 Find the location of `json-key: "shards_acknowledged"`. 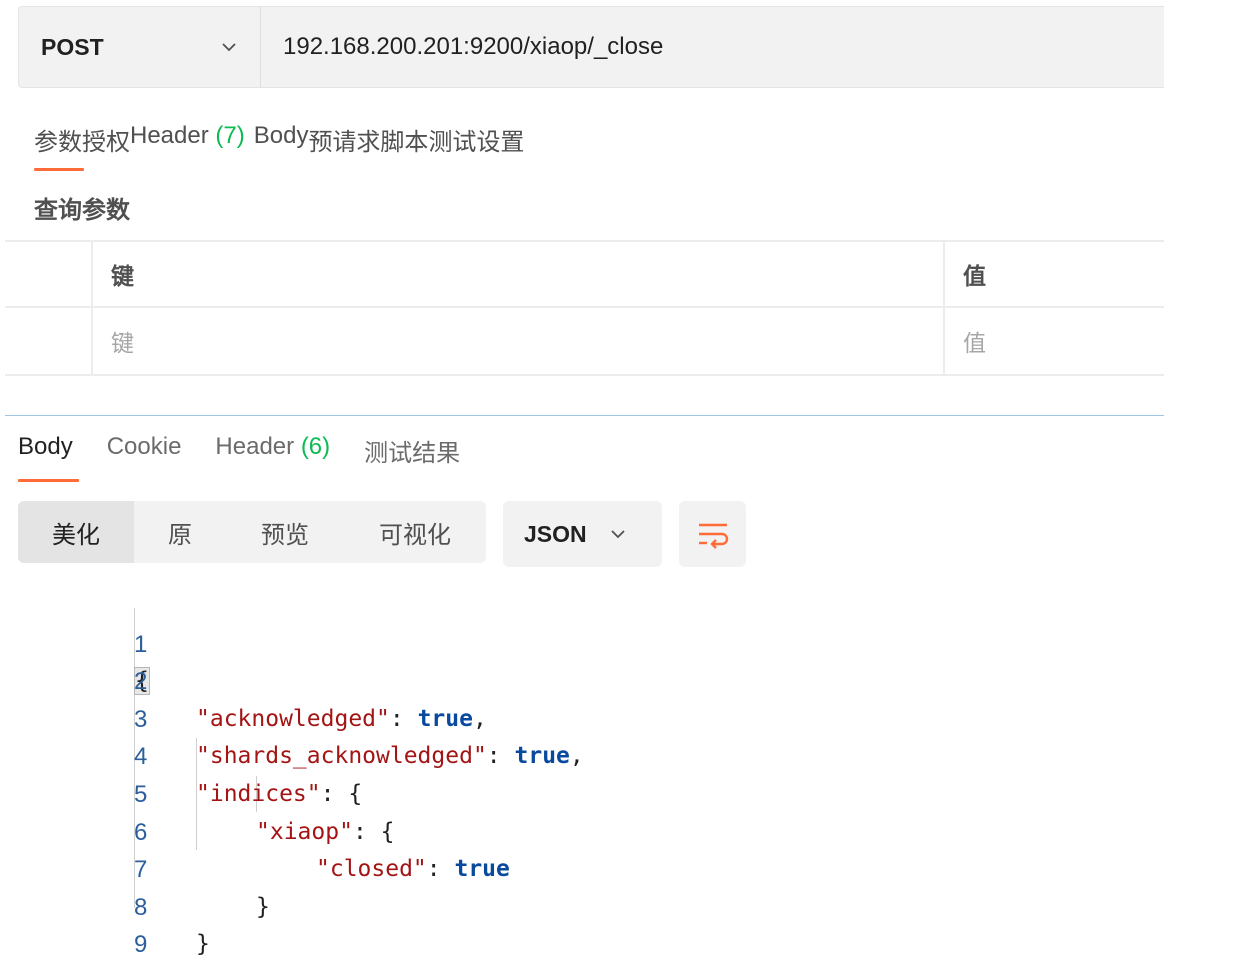

json-key: "shards_acknowledged" is located at coordinates (341, 756).